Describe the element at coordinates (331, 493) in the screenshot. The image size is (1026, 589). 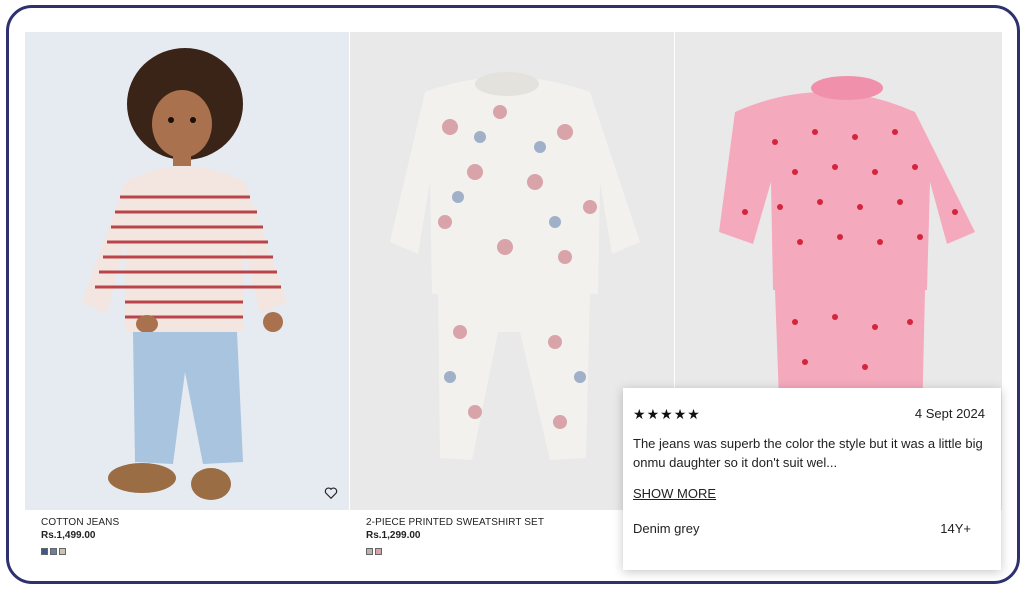
I see `heart-outline-icon` at that location.